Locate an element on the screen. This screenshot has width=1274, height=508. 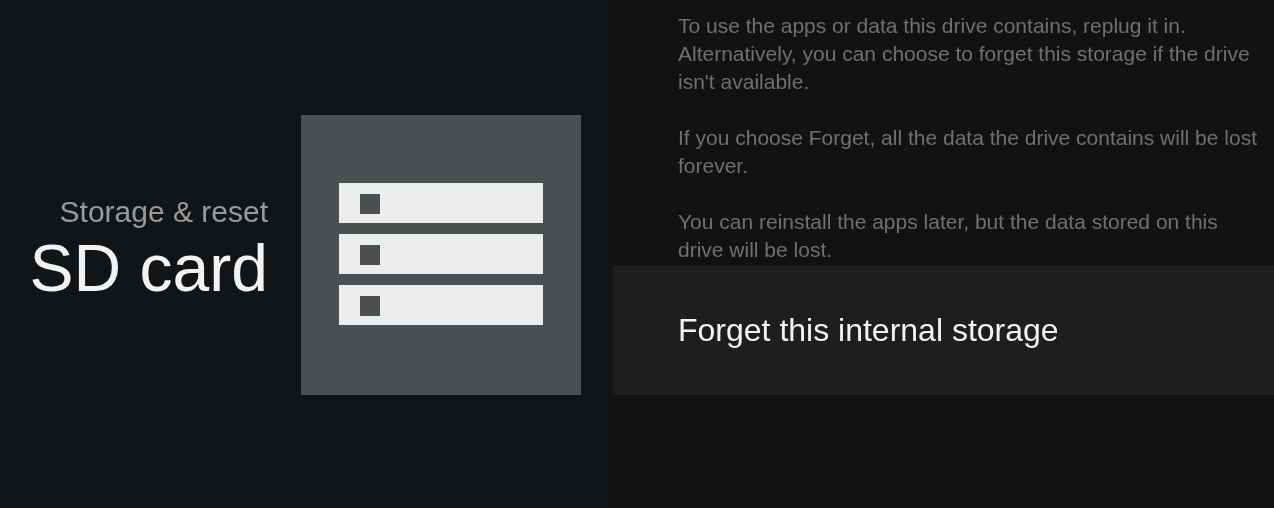
page-title: SD card is located at coordinates (148, 268).